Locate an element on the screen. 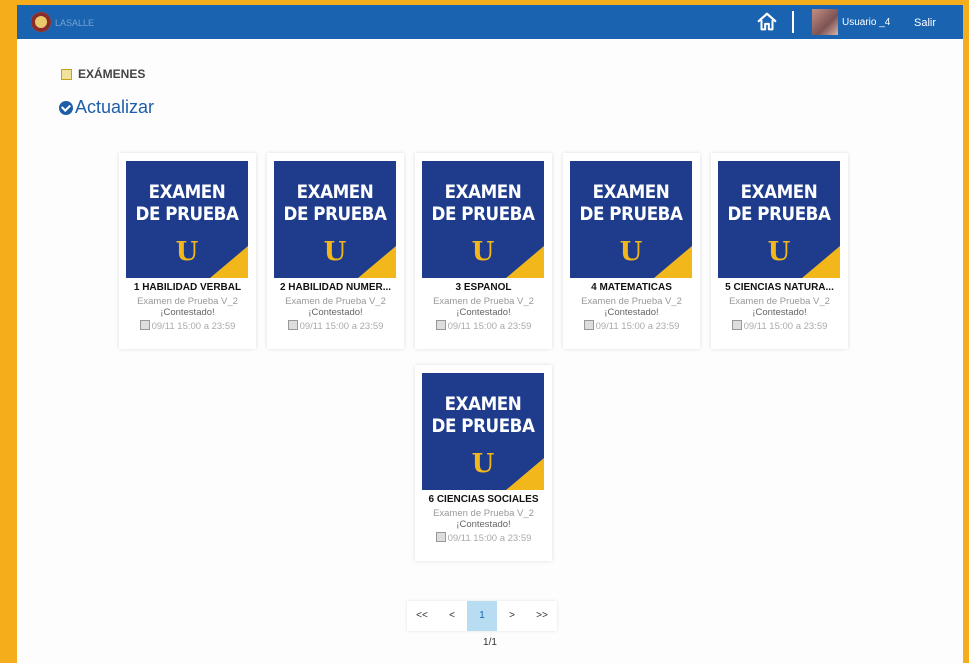 The height and width of the screenshot is (663, 969). home-icon is located at coordinates (767, 22).